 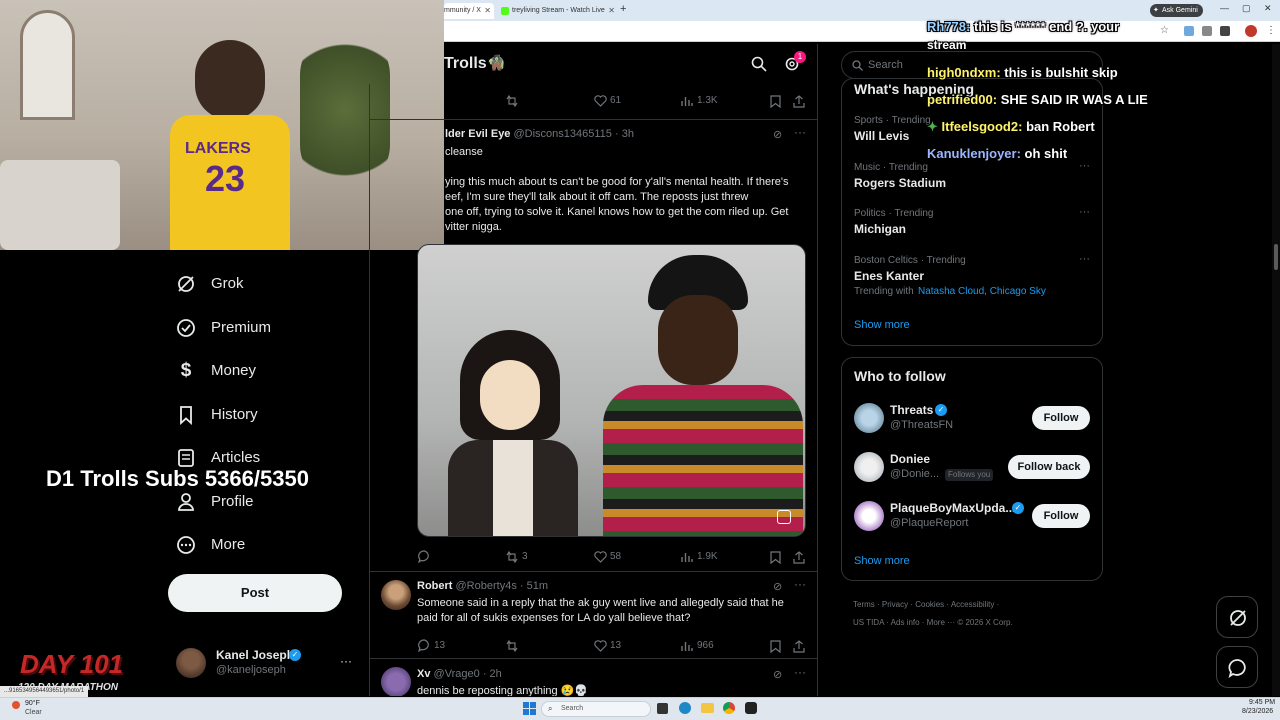 I want to click on chrome-icon, so click(x=729, y=708).